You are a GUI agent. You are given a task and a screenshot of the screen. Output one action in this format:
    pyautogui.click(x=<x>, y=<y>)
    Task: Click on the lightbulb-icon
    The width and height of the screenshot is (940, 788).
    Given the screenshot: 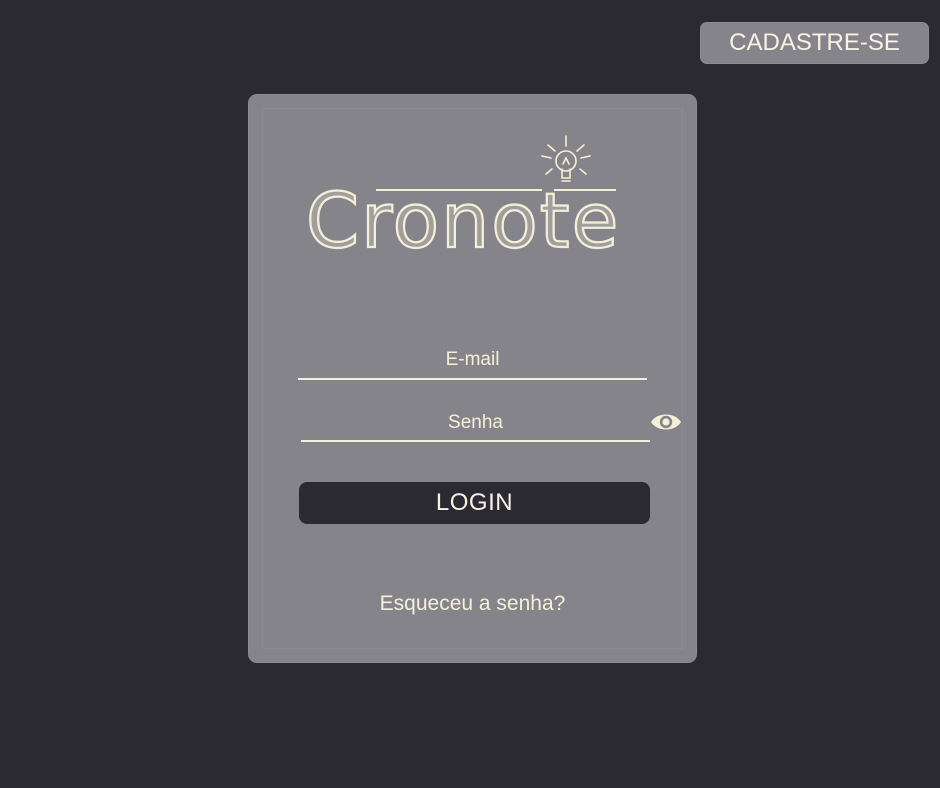 What is the action you would take?
    pyautogui.click(x=566, y=158)
    